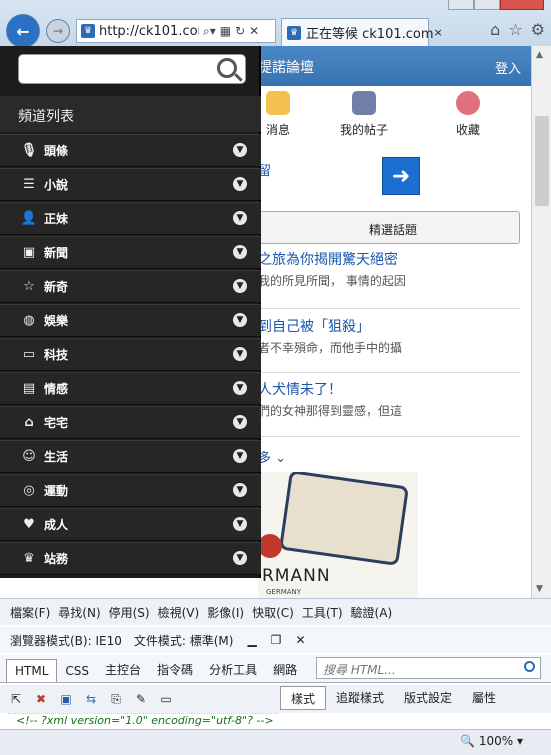 The image size is (551, 755). What do you see at coordinates (91, 699) in the screenshot?
I see `refresh-dom-icon: ⇆` at bounding box center [91, 699].